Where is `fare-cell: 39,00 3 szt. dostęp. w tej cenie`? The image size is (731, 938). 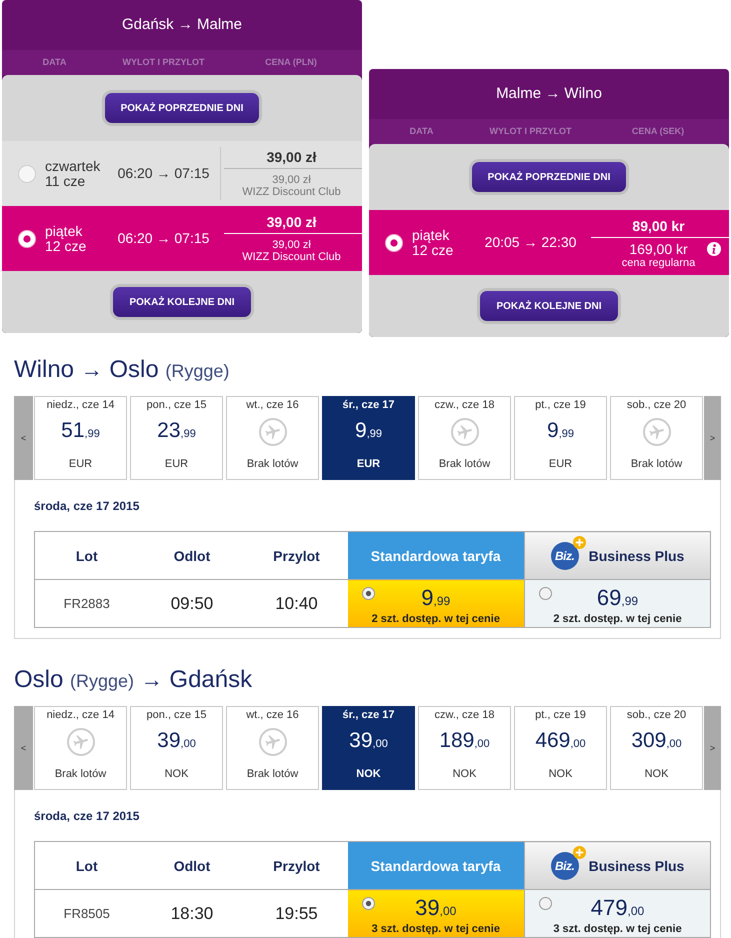 fare-cell: 39,00 3 szt. dostęp. w tej cenie is located at coordinates (436, 914).